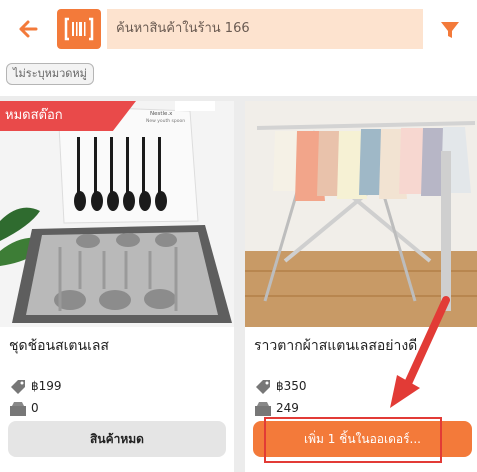 This screenshot has height=472, width=477. I want to click on arrow-left-icon, so click(29, 29).